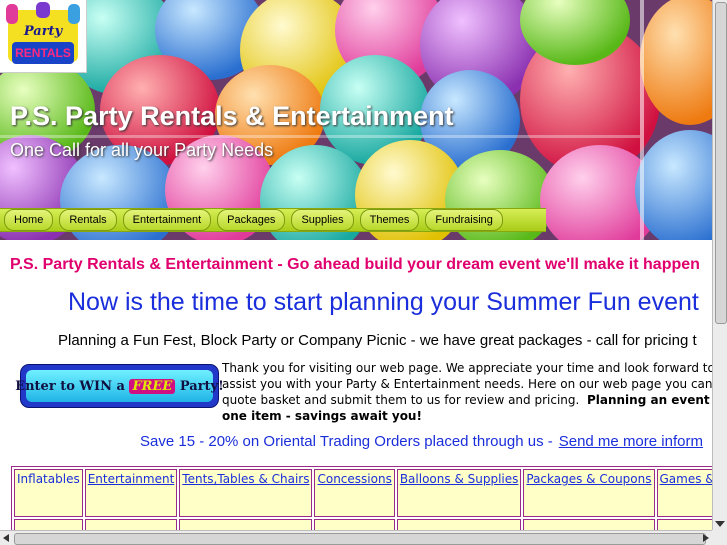 Image resolution: width=727 pixels, height=545 pixels. Describe the element at coordinates (322, 220) in the screenshot. I see `nav-supplies: Supplies` at that location.